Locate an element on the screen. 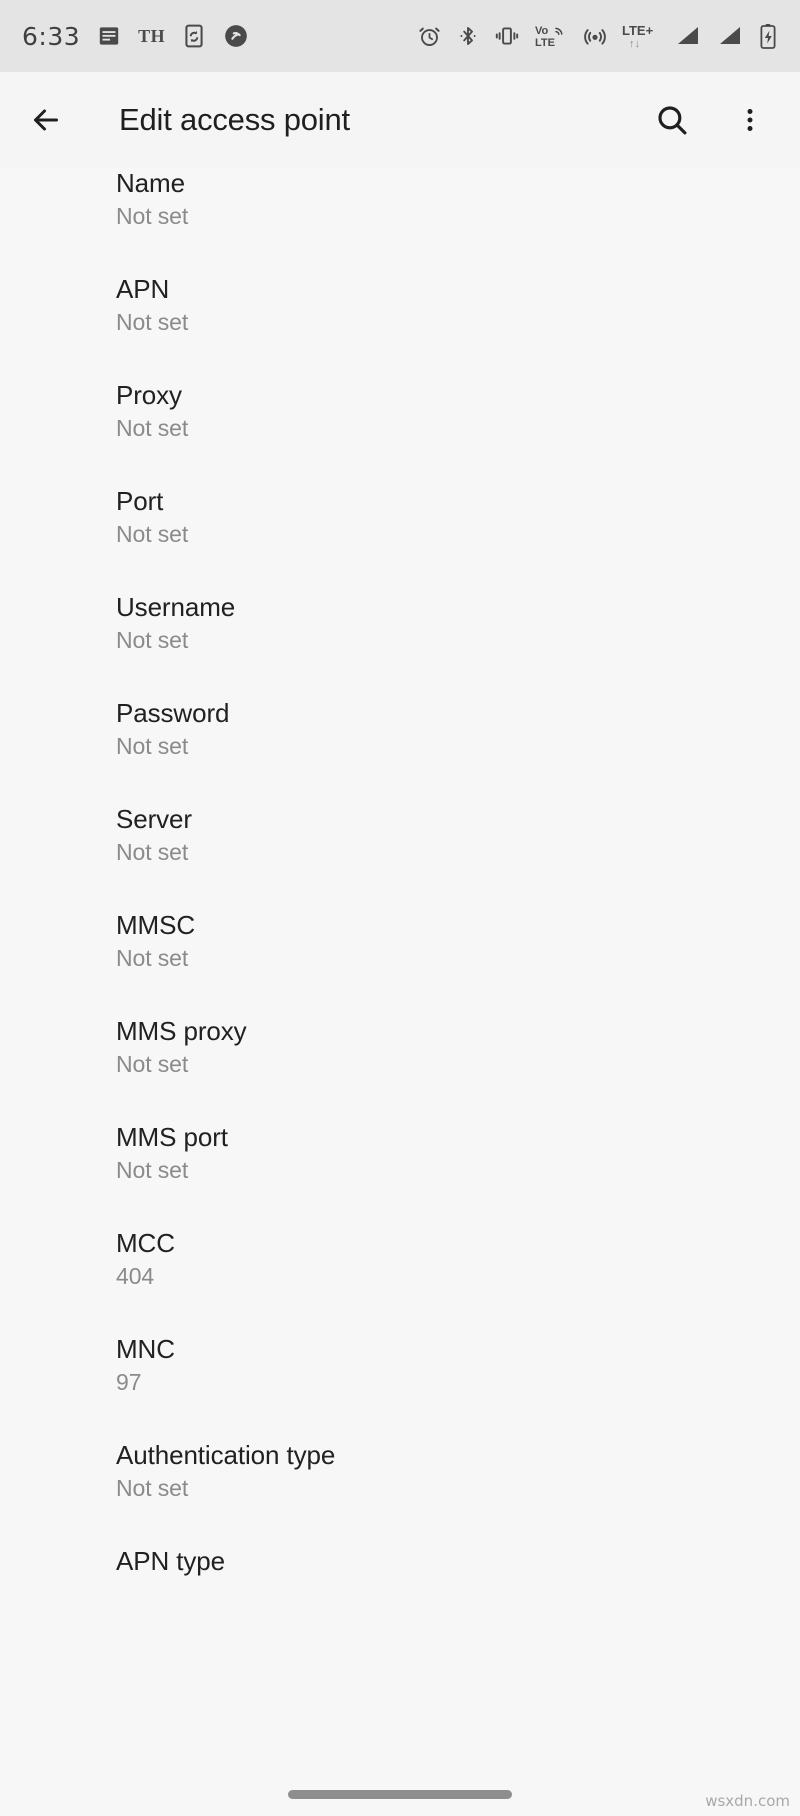 The height and width of the screenshot is (1816, 800). preference-item-name: Name Not set is located at coordinates (400, 221).